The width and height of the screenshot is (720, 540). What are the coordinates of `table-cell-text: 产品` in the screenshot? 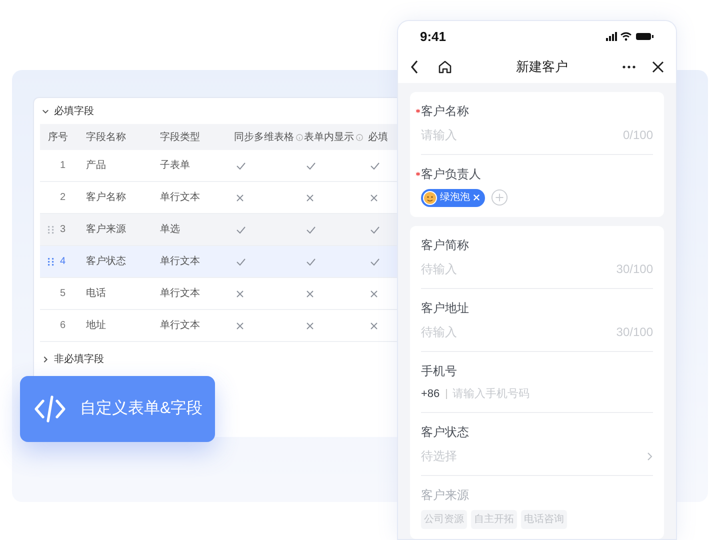 It's located at (96, 165).